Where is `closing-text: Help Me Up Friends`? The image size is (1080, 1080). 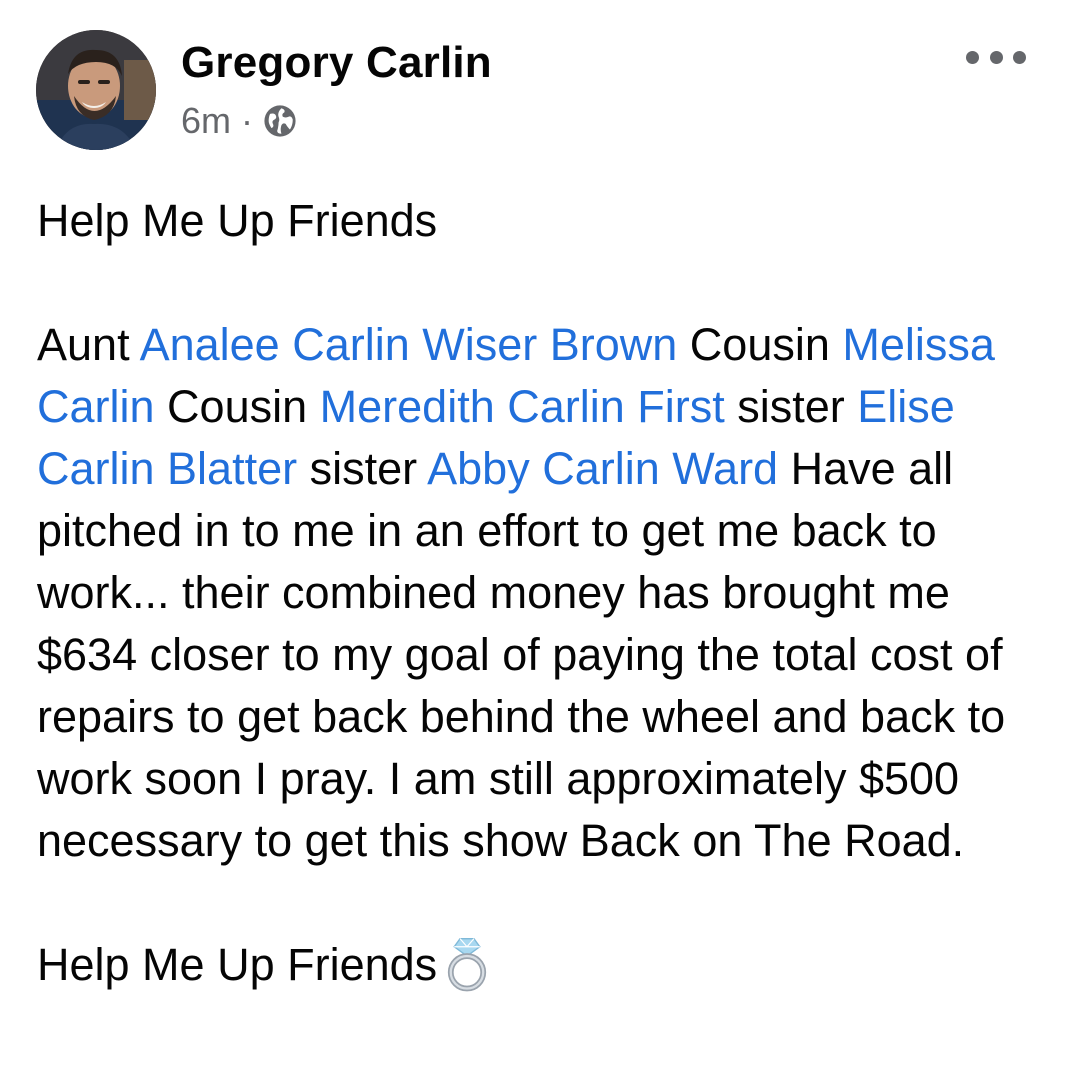
closing-text: Help Me Up Friends is located at coordinates (237, 964).